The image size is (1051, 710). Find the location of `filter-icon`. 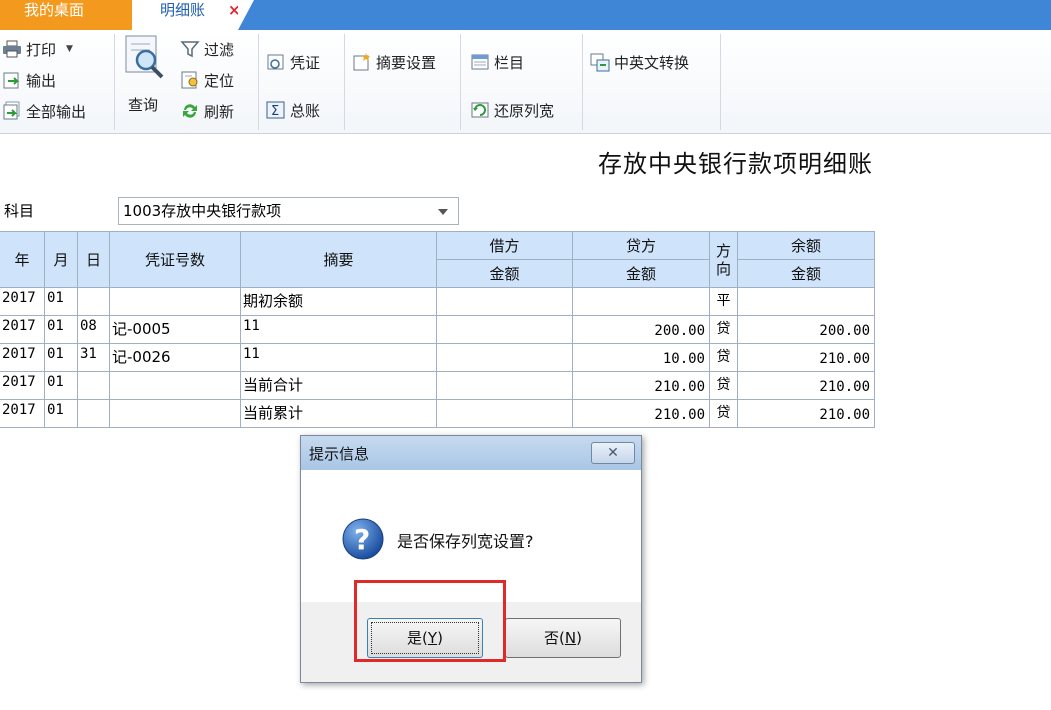

filter-icon is located at coordinates (190, 49).